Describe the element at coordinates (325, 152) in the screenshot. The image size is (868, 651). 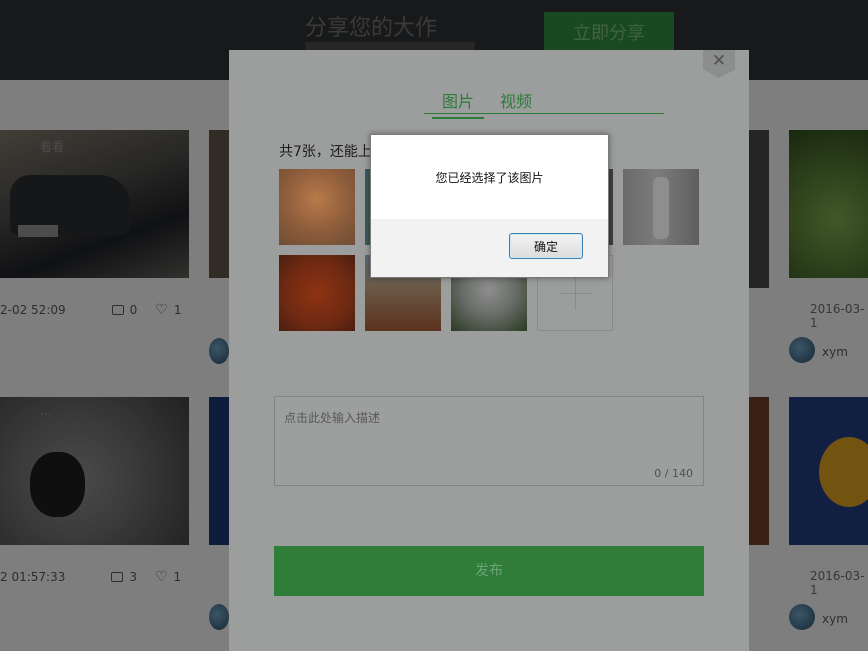
I see `image-count-text: 共7张，还能上` at that location.